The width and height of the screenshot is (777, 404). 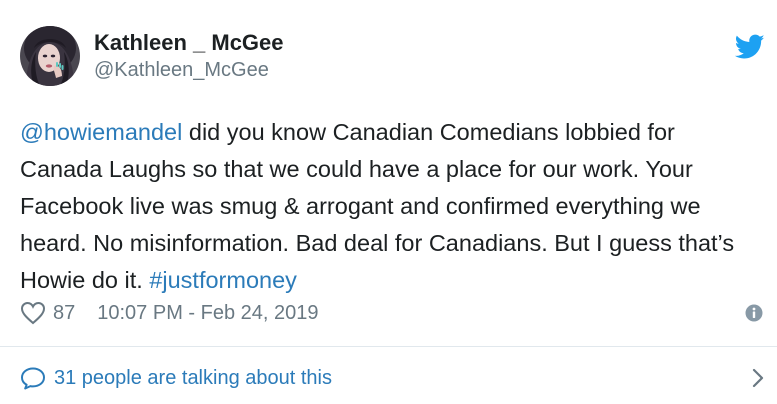 What do you see at coordinates (388, 346) in the screenshot?
I see `divider` at bounding box center [388, 346].